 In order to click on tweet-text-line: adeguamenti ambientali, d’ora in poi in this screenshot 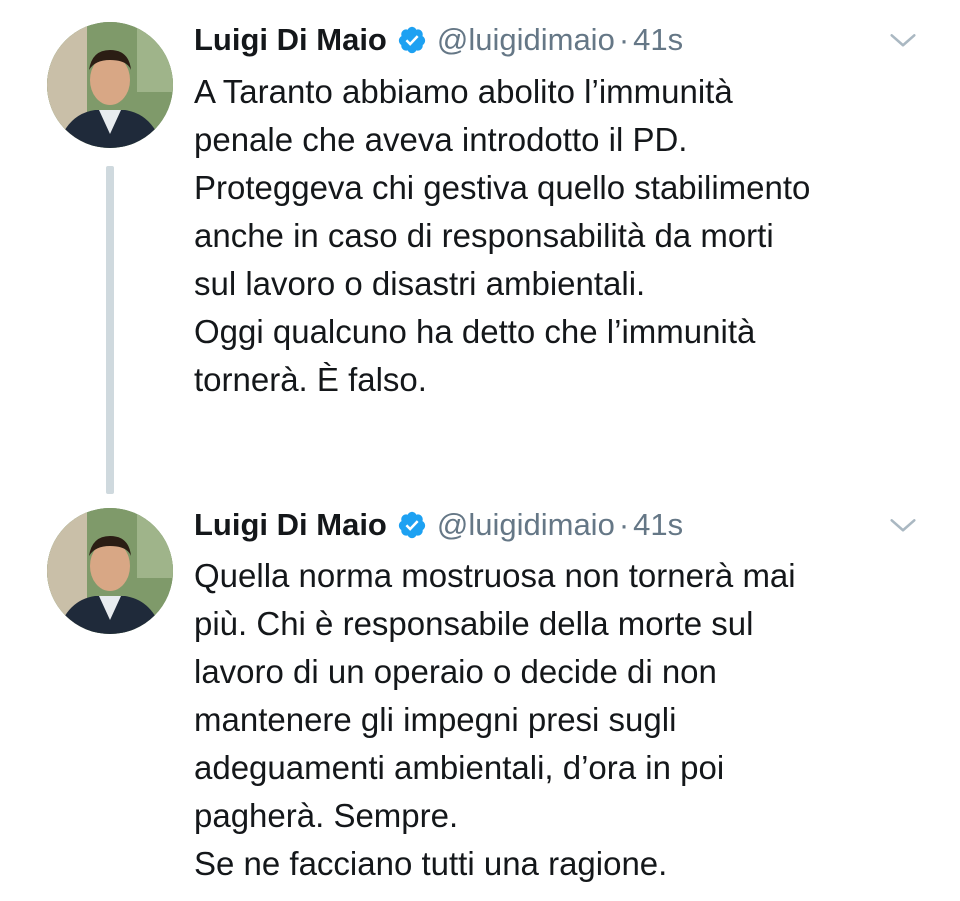, I will do `click(459, 767)`.